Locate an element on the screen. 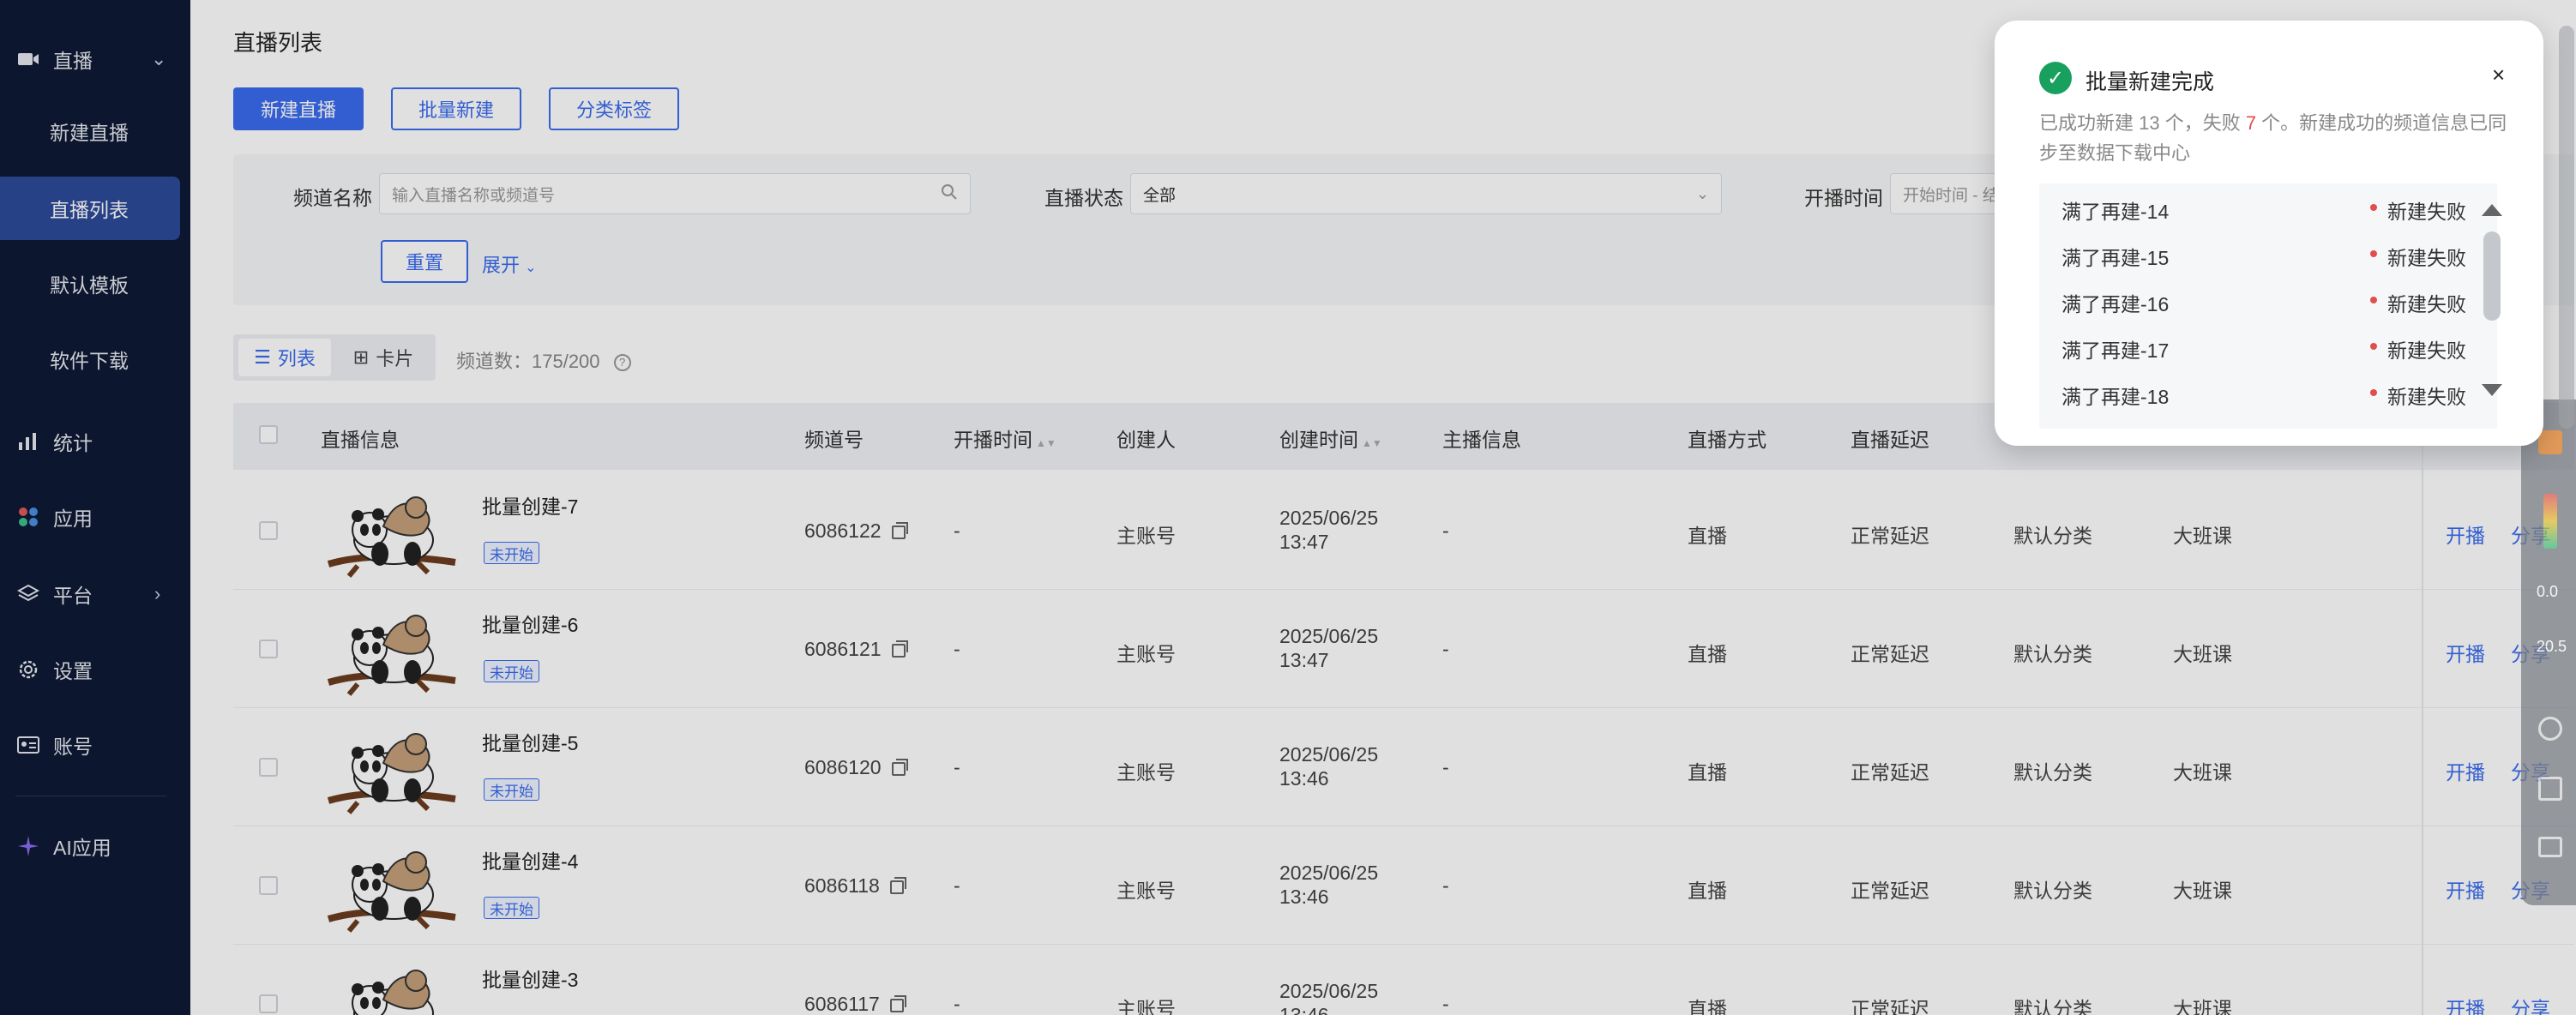 Image resolution: width=2576 pixels, height=1015 pixels. notification-description: 已成功新建 13 个，失败 7 个。新建成功的频道信息已同步至数据下载中心 is located at coordinates (2279, 138).